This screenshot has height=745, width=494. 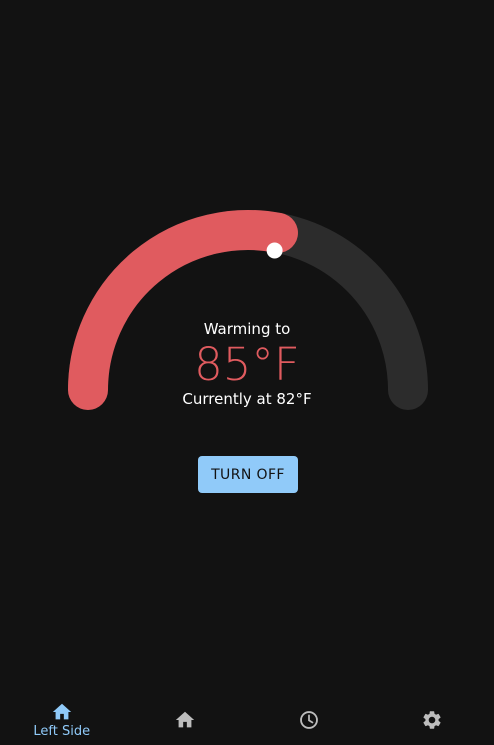 What do you see at coordinates (62, 720) in the screenshot?
I see `nav-item-left-side: Left Side` at bounding box center [62, 720].